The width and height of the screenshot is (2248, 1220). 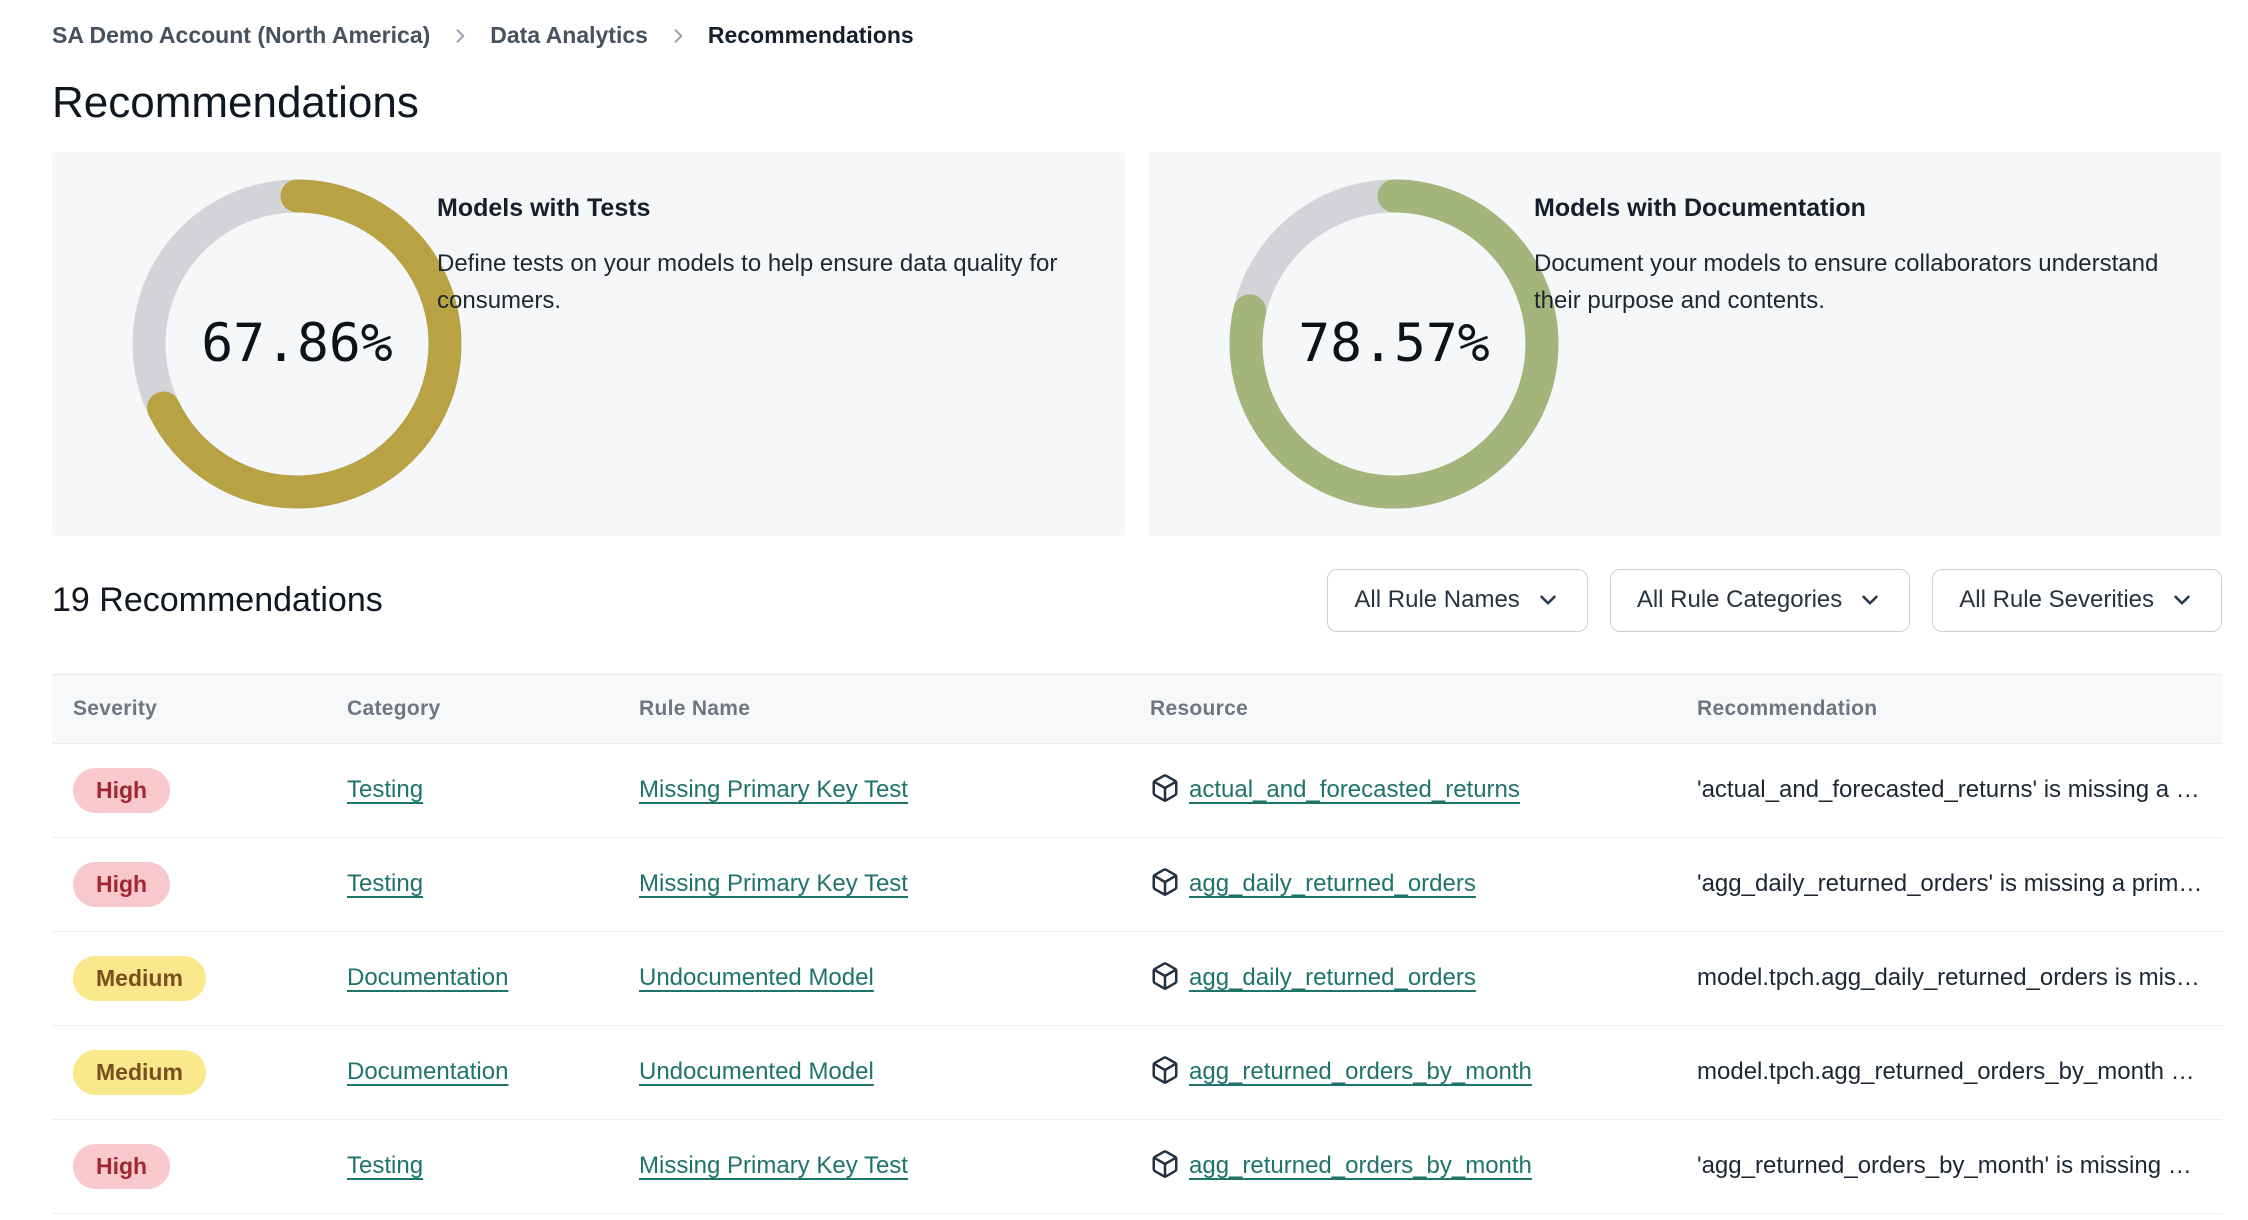 I want to click on tests-percent-value: 67.86%, so click(x=297, y=344).